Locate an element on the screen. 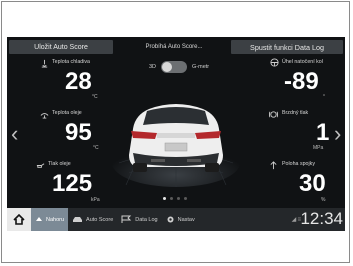 Image resolution: width=353 pixels, height=266 pixels. clutch-position-value: 30 is located at coordinates (312, 183).